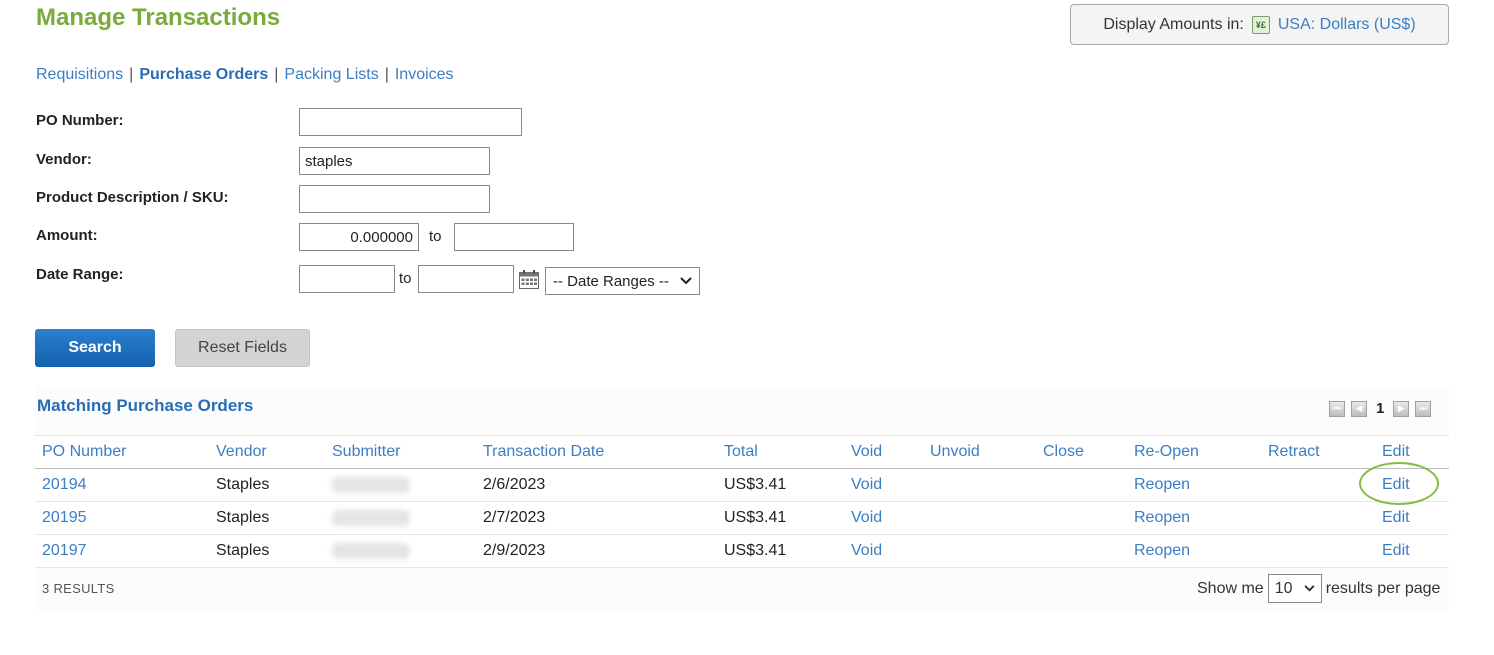  I want to click on currency-exchange-icon: ¥£, so click(1260, 24).